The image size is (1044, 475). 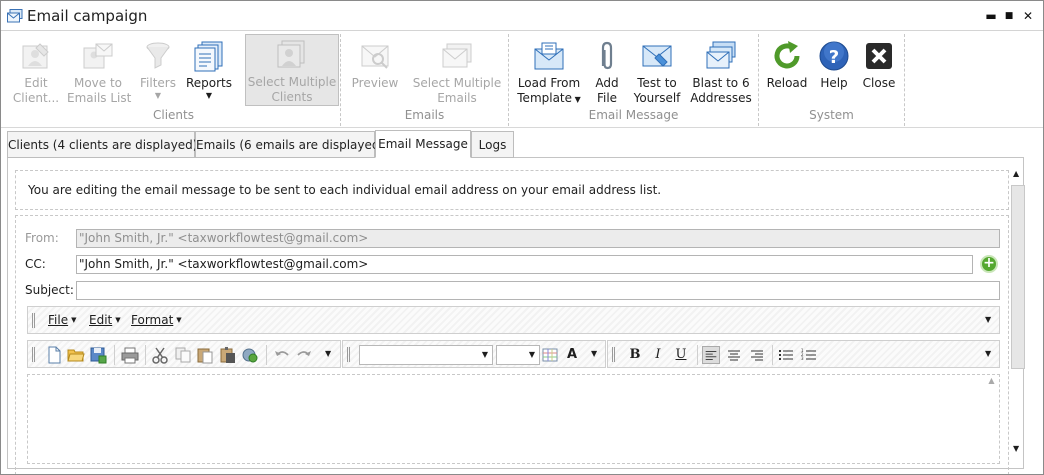 I want to click on font-size-select: ▼, so click(x=518, y=355).